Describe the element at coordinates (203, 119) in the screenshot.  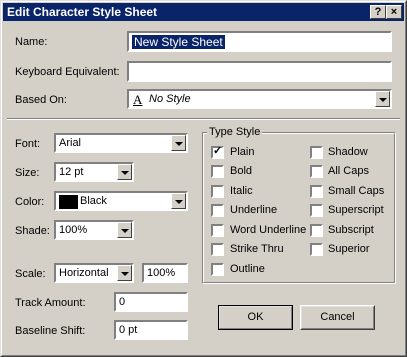
I see `separator` at that location.